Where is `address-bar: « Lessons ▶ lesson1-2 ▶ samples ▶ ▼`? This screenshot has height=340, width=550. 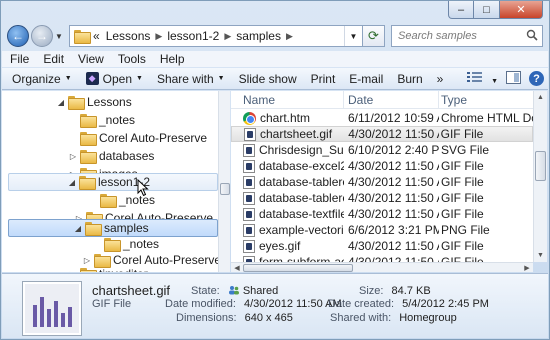 address-bar: « Lessons ▶ lesson1-2 ▶ samples ▶ ▼ is located at coordinates (216, 36).